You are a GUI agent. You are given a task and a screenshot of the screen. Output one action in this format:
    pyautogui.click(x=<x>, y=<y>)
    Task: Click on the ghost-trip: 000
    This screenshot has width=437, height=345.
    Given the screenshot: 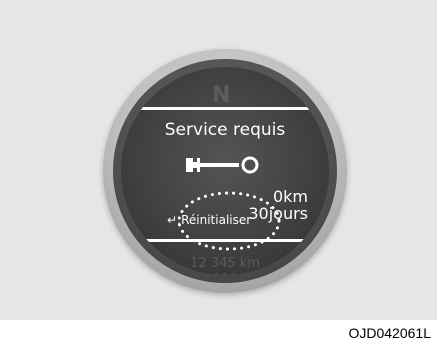 What is the action you would take?
    pyautogui.click(x=225, y=274)
    